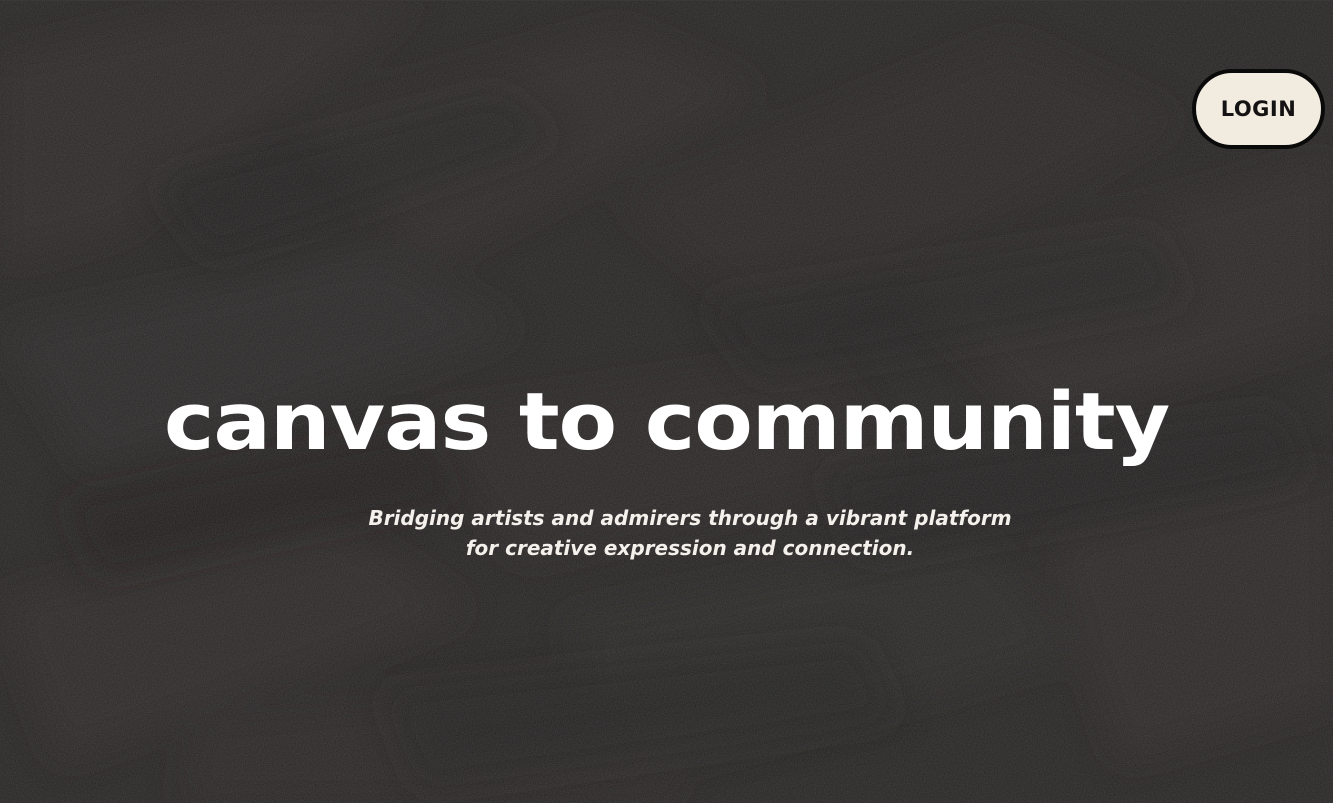 The image size is (1333, 803). I want to click on hero-subtitle-line-2: for creative expression and connection., so click(690, 548).